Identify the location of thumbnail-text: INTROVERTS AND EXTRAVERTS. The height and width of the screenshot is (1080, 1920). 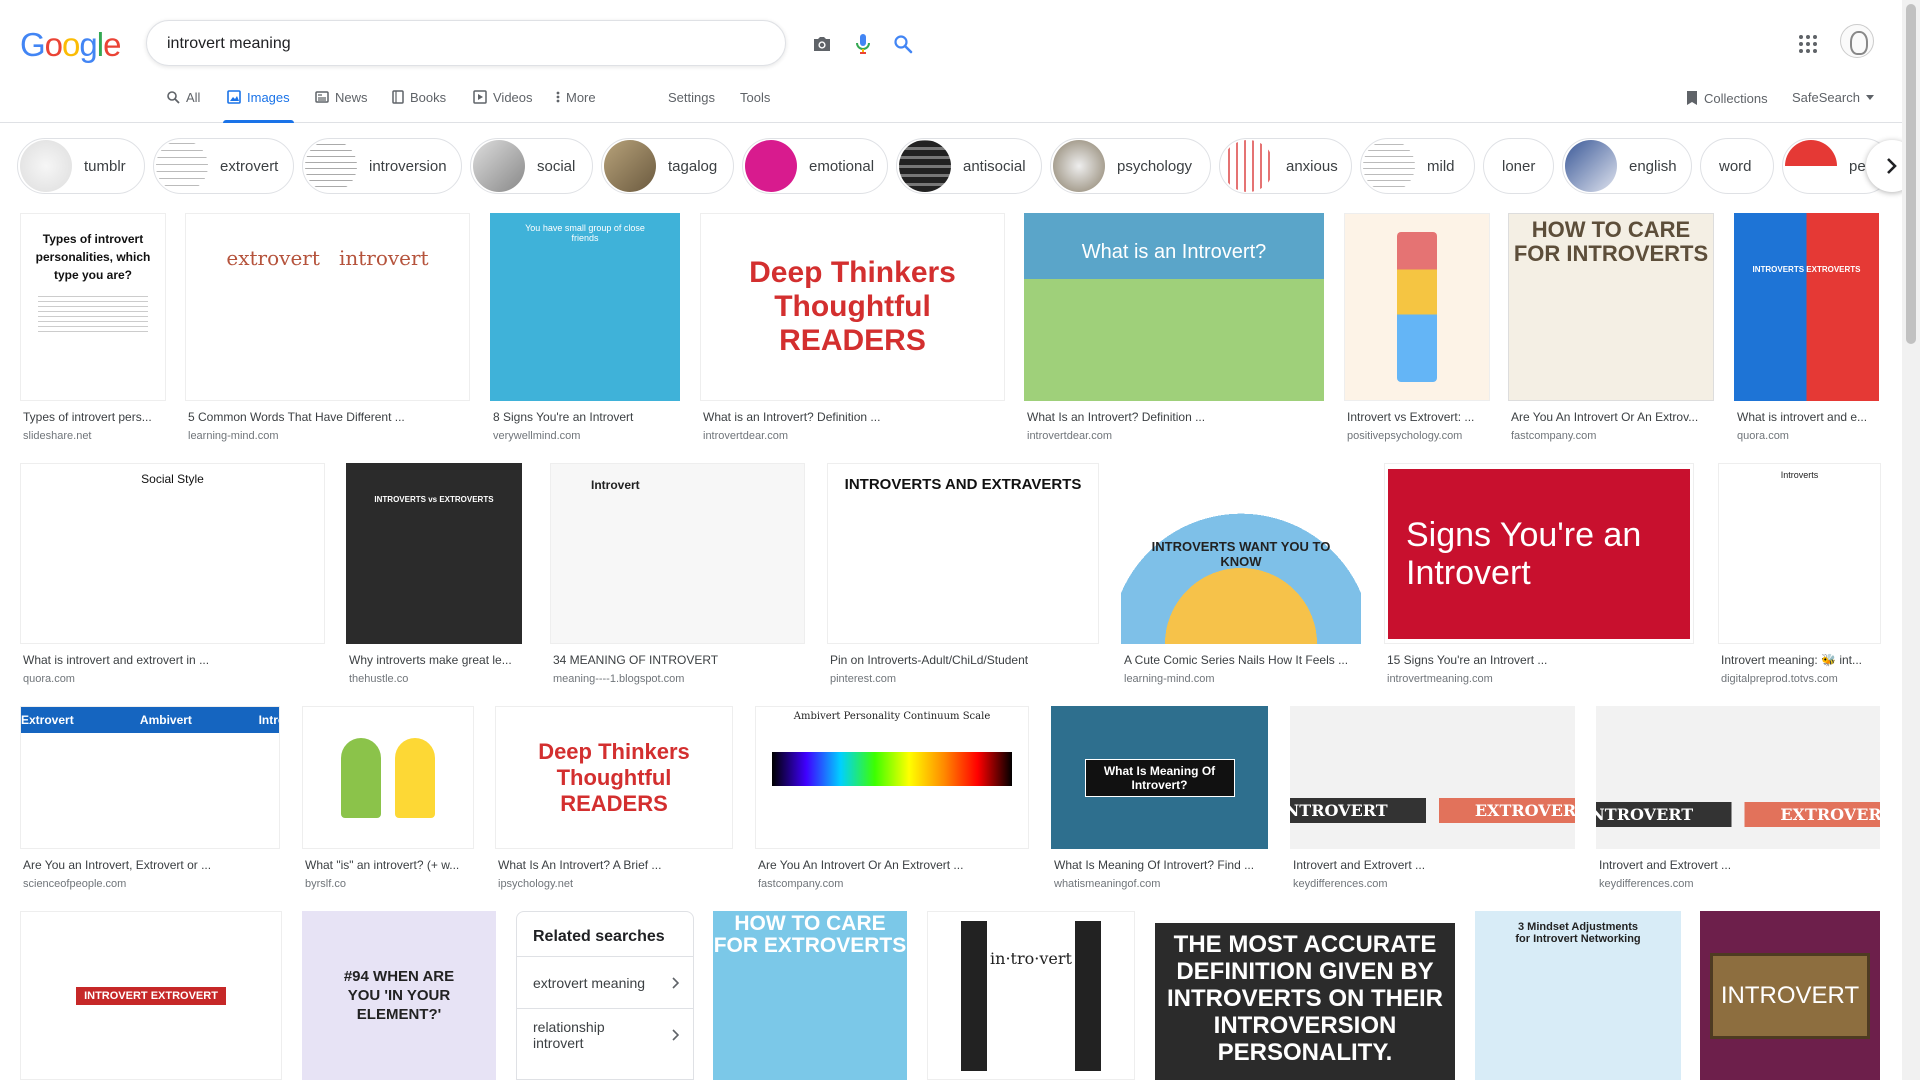
(963, 484).